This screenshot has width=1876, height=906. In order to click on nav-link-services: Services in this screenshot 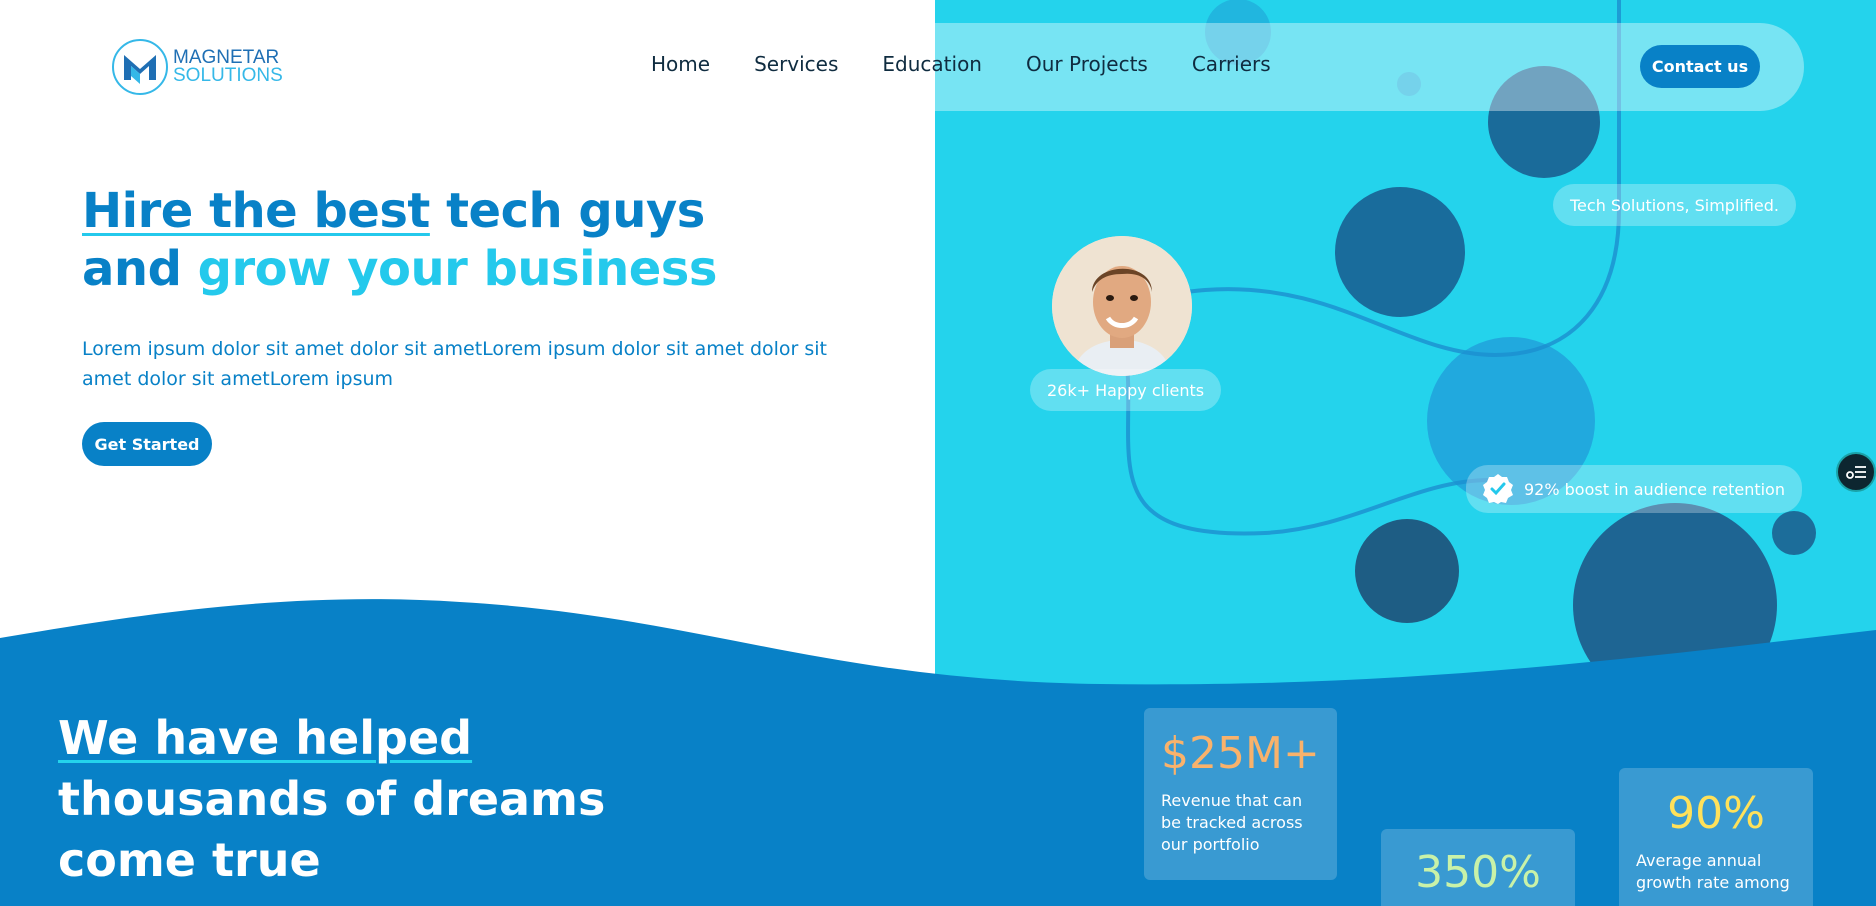, I will do `click(796, 64)`.